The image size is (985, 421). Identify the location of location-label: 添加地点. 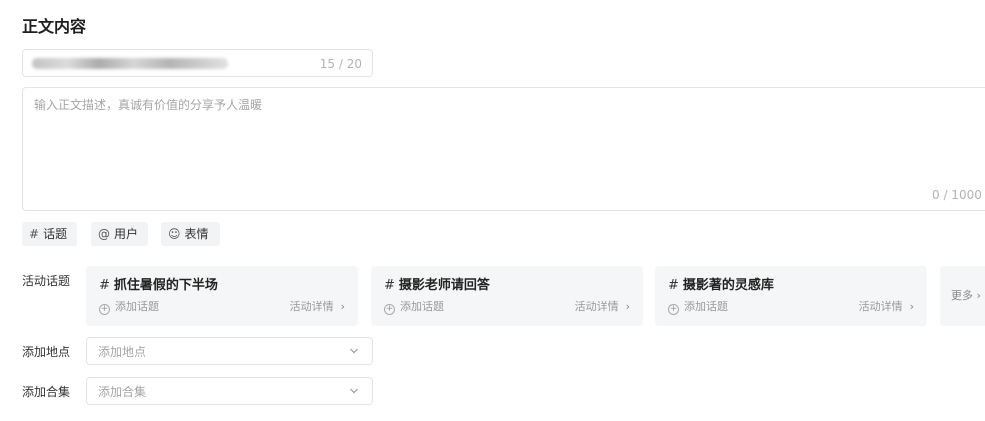
(46, 352).